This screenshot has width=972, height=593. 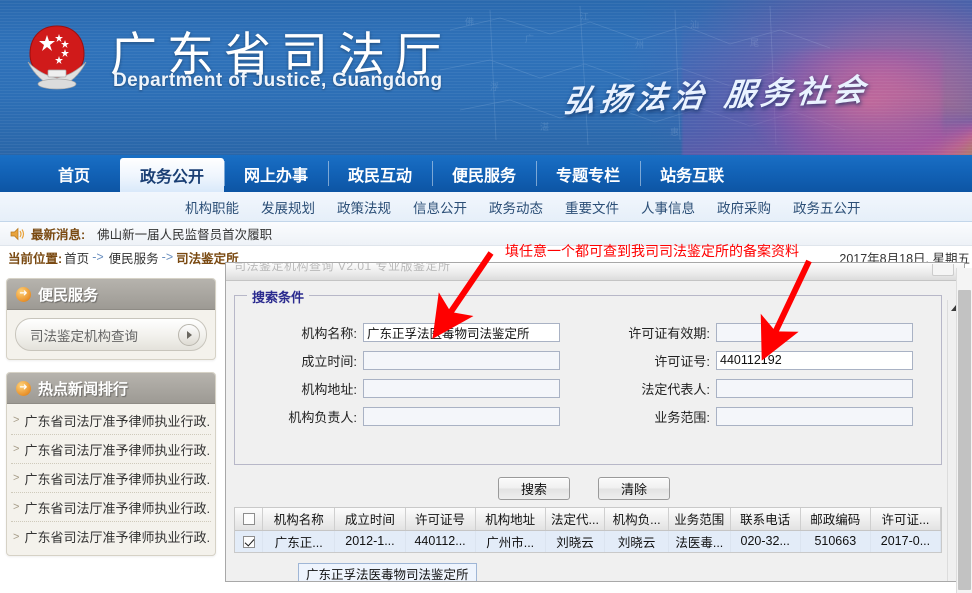 What do you see at coordinates (364, 207) in the screenshot?
I see `subnav-item-2: 政策法规` at bounding box center [364, 207].